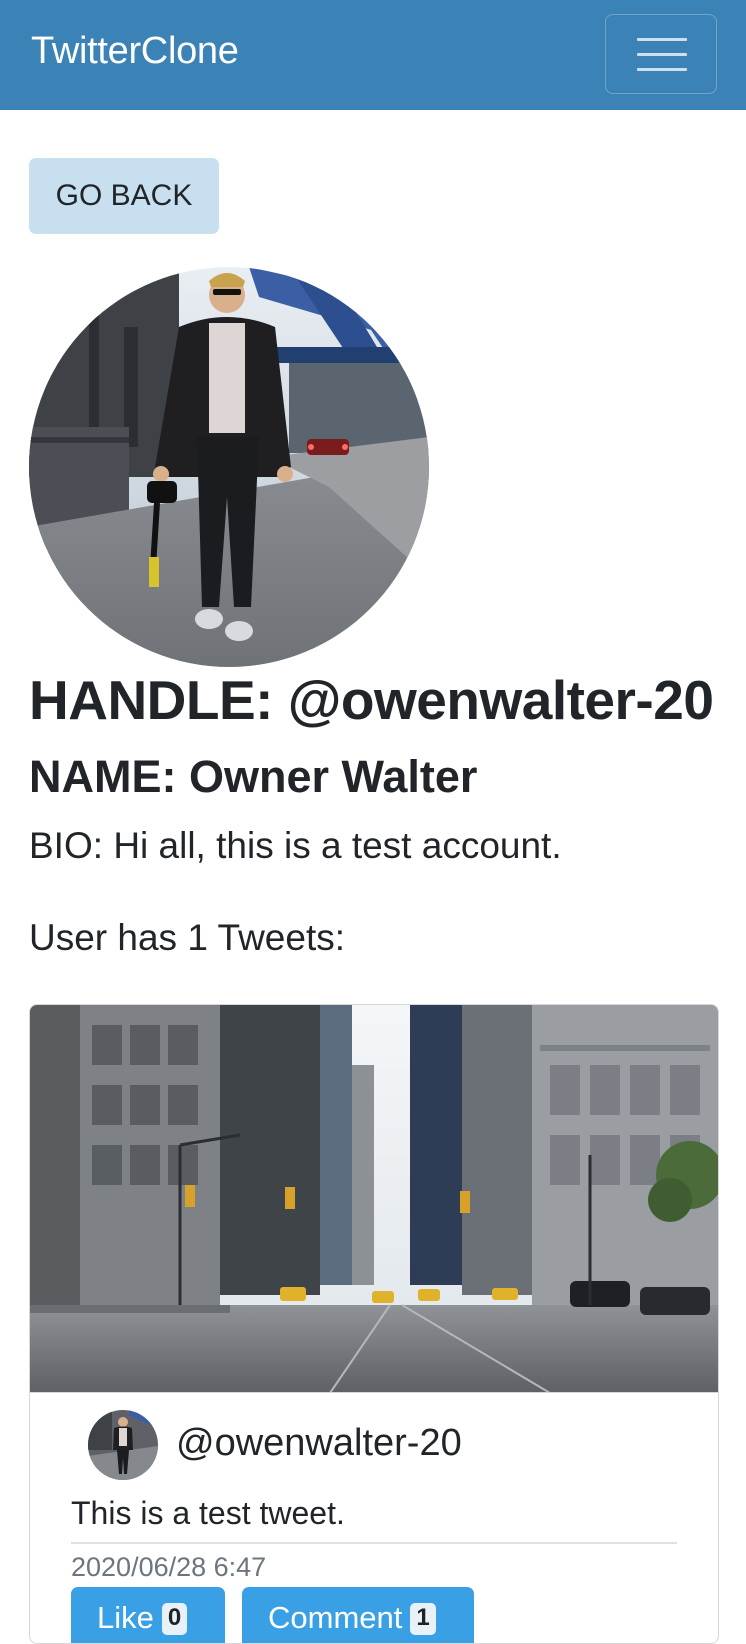  Describe the element at coordinates (500, 700) in the screenshot. I see `handle-value: @owenwalter-20` at that location.